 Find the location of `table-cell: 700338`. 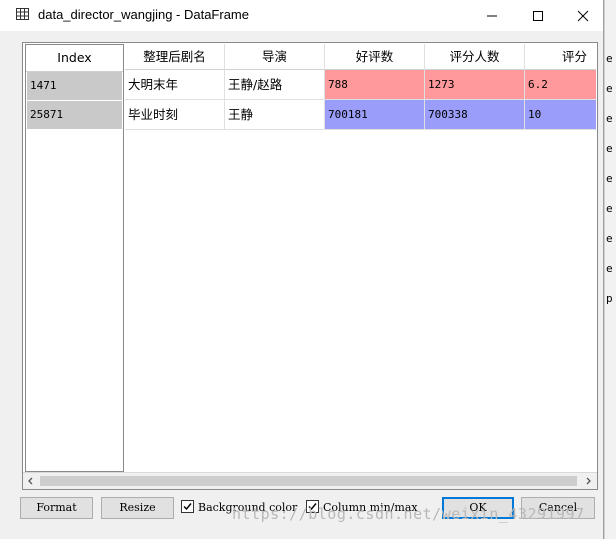

table-cell: 700338 is located at coordinates (475, 115).